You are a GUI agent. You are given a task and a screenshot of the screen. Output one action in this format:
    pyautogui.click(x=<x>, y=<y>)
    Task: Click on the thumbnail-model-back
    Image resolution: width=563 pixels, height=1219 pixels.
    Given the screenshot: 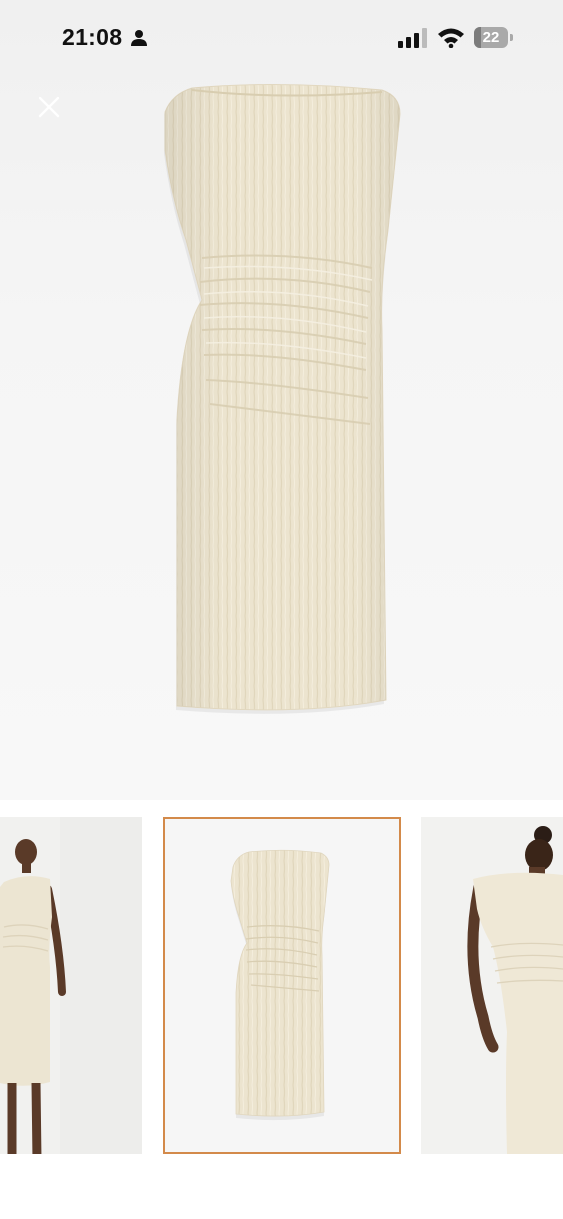 What is the action you would take?
    pyautogui.click(x=492, y=985)
    